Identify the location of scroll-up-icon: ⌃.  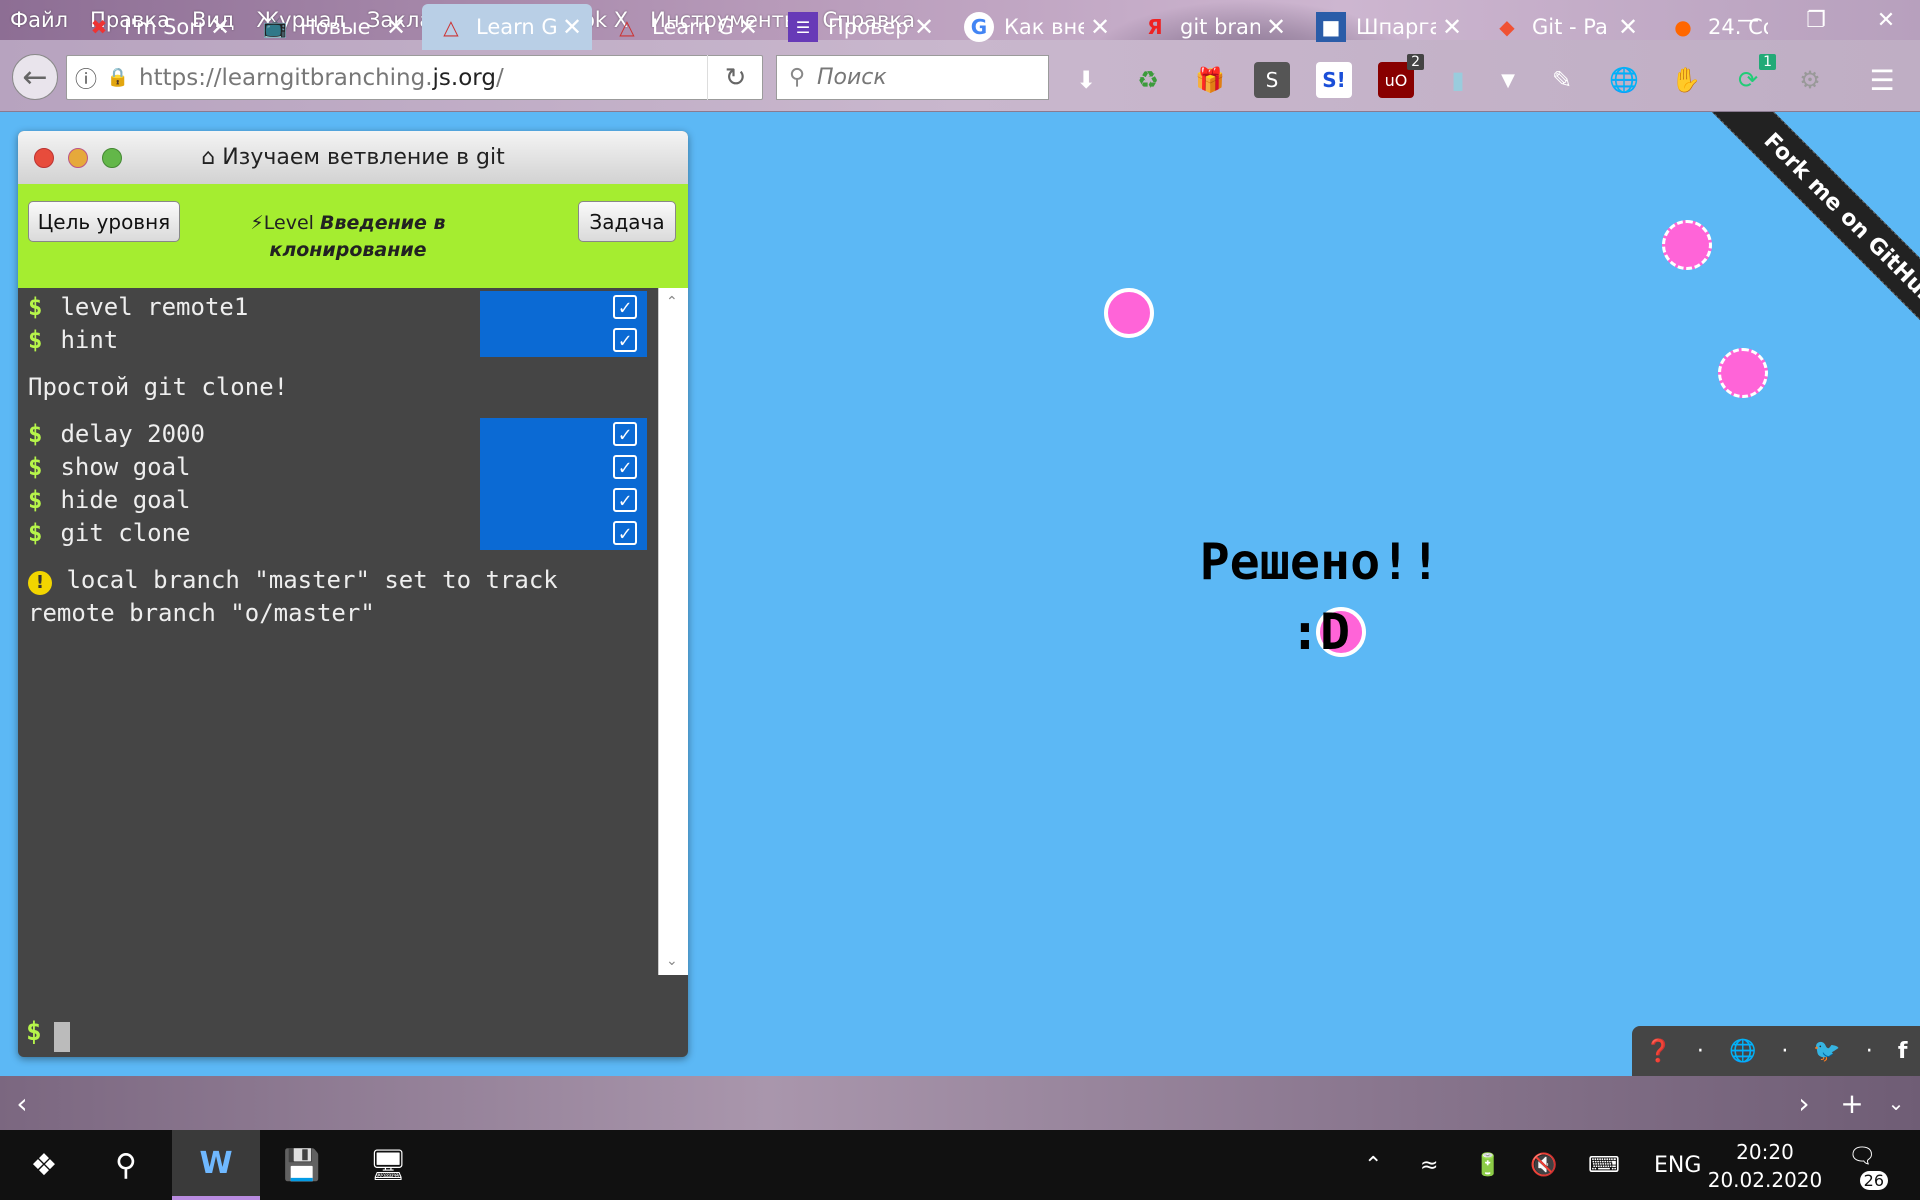
(672, 302).